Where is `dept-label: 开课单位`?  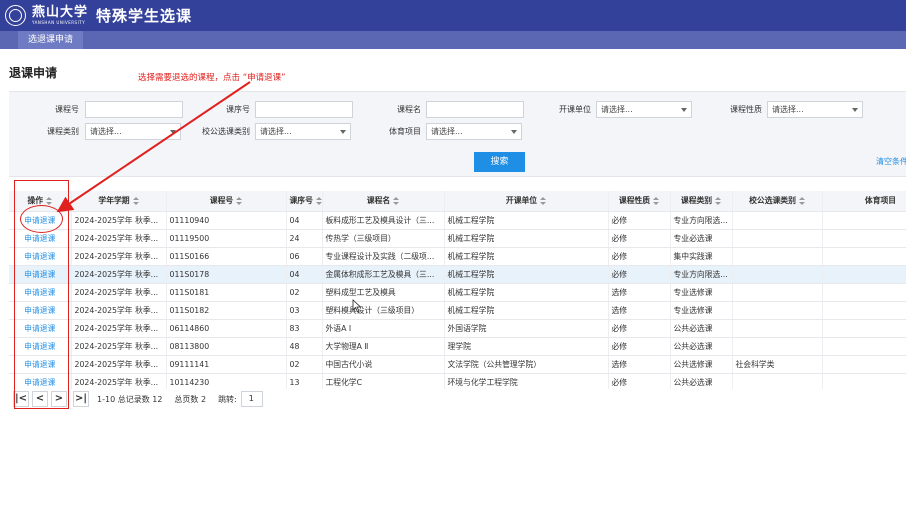
dept-label: 开课单位 is located at coordinates (575, 109).